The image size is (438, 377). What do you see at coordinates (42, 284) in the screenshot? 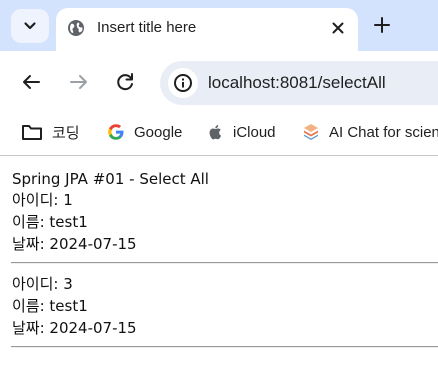
I see `record-id: 아이디: 3` at bounding box center [42, 284].